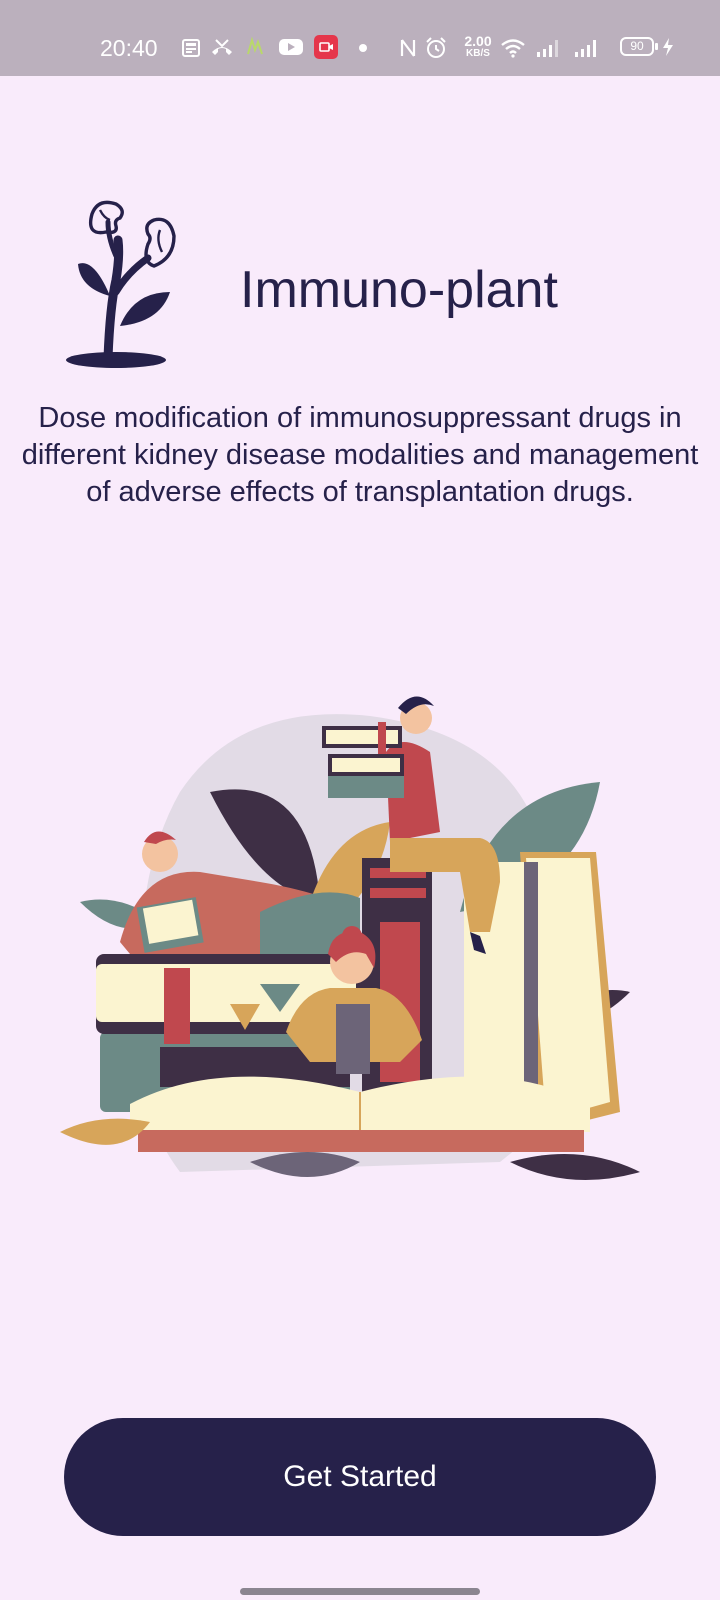 The width and height of the screenshot is (720, 1600). I want to click on dot-icon, so click(363, 48).